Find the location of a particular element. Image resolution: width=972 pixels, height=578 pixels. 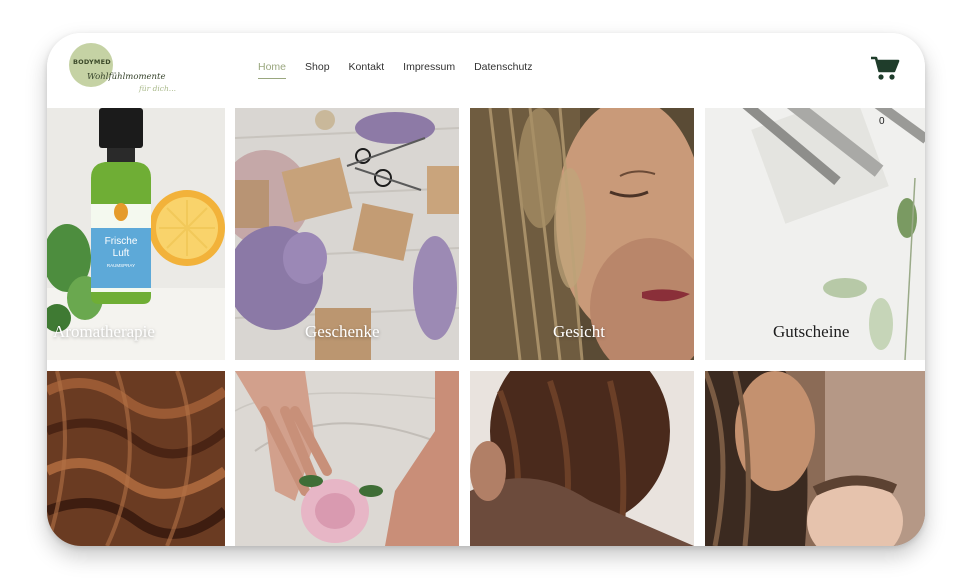

logo-mark: BODYMED is located at coordinates (92, 62).